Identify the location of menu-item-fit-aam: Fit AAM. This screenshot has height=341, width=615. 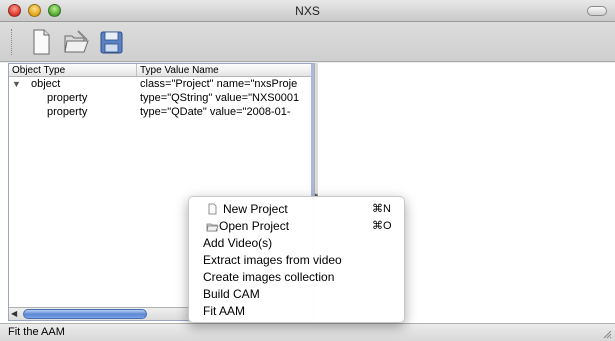
(296, 311).